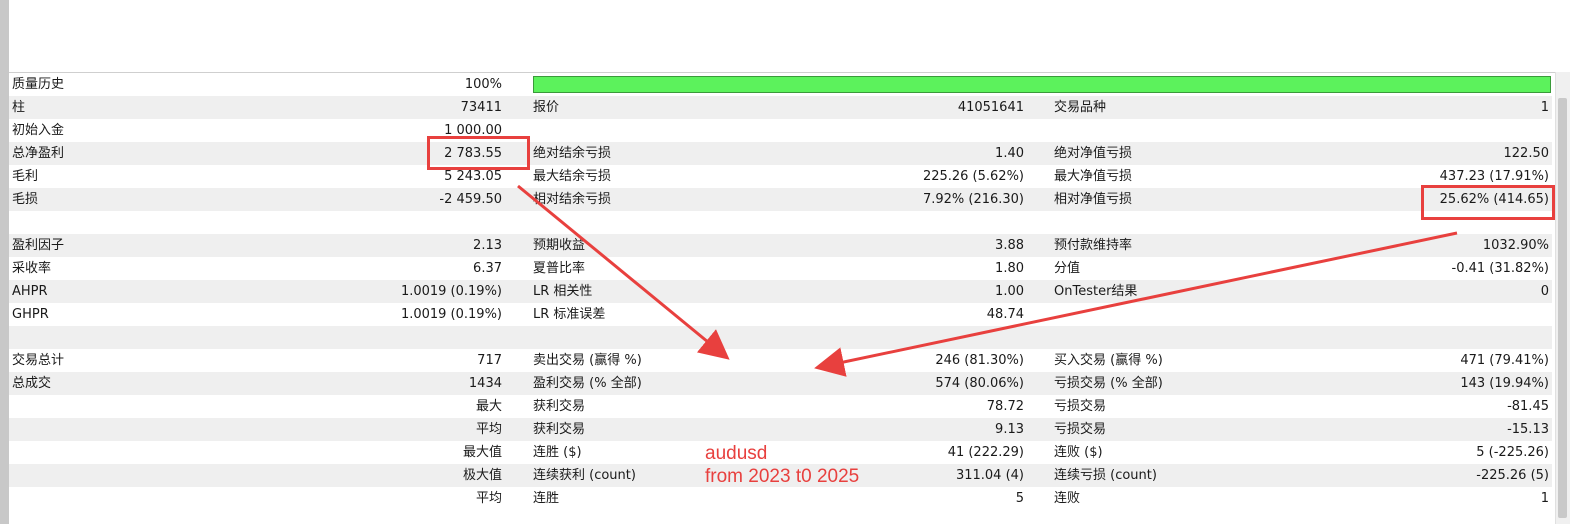 The height and width of the screenshot is (524, 1570). Describe the element at coordinates (782, 465) in the screenshot. I see `annotation-note: audusd from 2023 t0 2025` at that location.